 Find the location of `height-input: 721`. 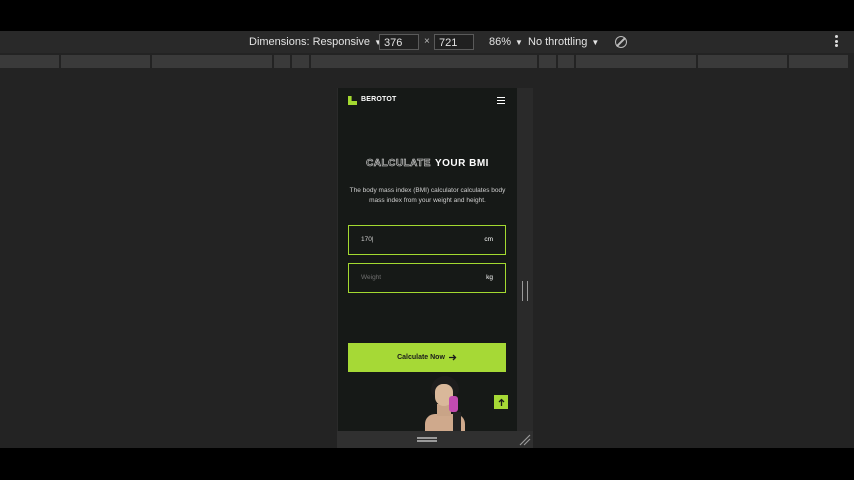

height-input: 721 is located at coordinates (454, 42).